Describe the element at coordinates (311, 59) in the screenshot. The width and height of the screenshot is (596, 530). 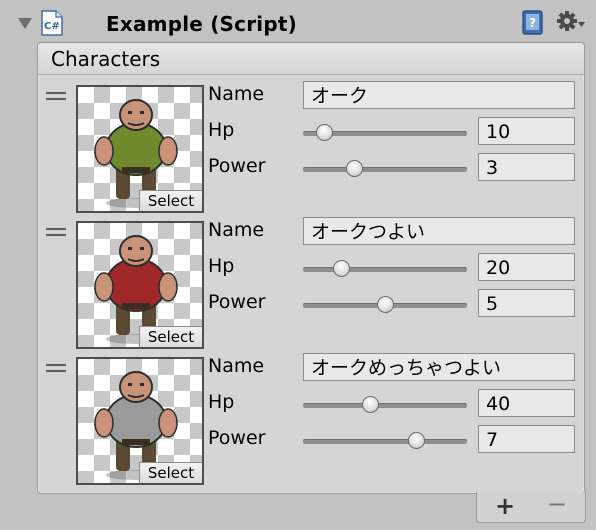
I see `list-header: Characters` at that location.